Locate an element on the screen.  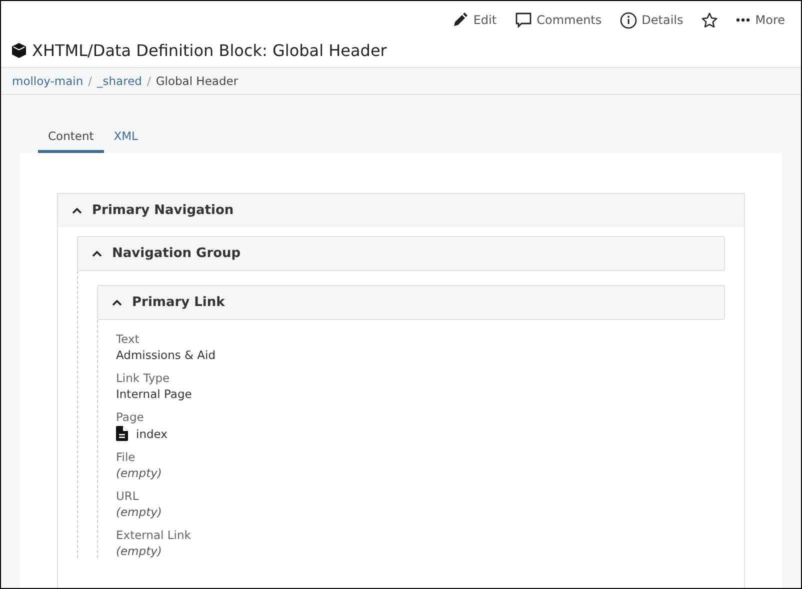
field-label: Text is located at coordinates (128, 339).